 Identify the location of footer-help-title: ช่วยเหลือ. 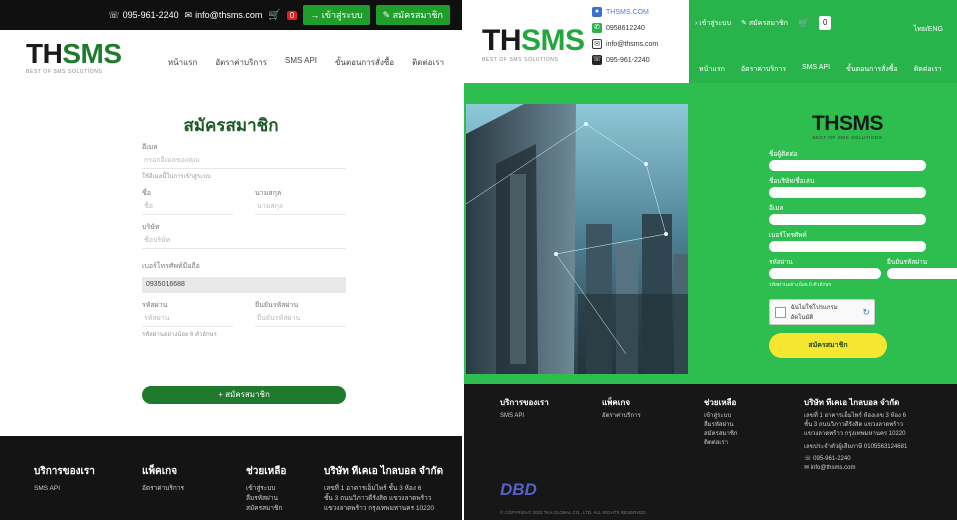
(266, 471).